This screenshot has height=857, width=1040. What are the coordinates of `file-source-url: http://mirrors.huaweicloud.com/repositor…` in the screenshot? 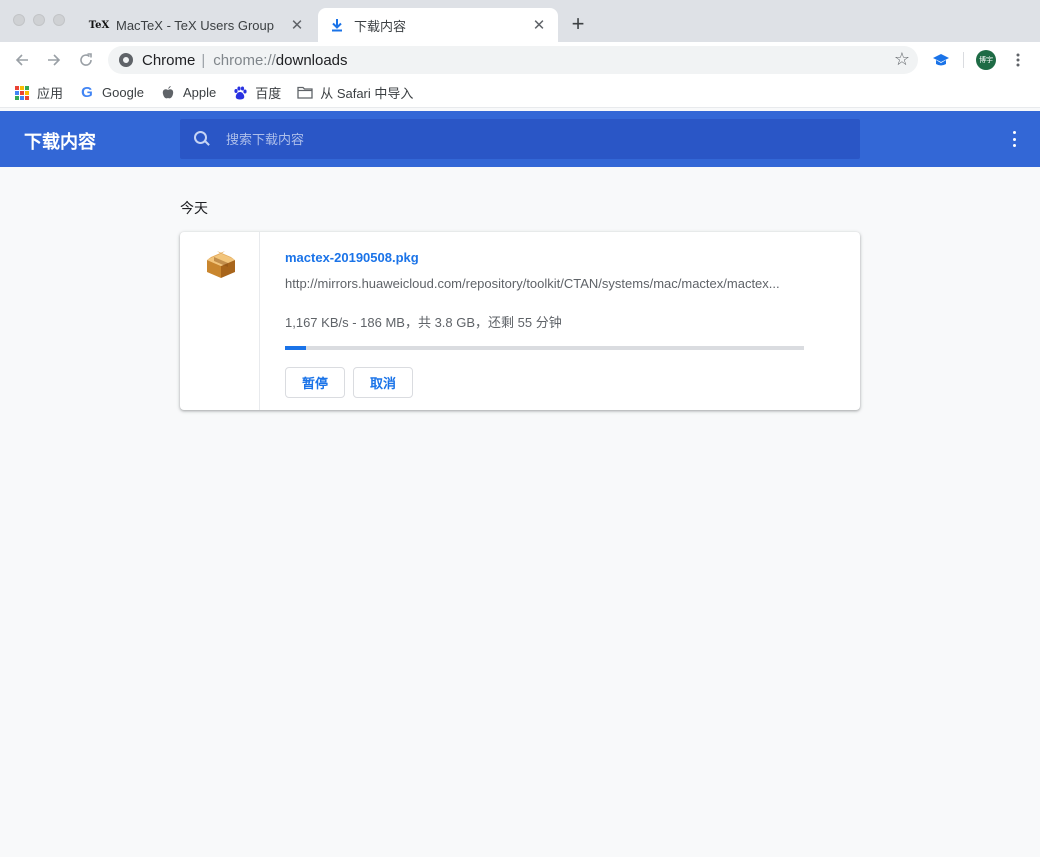 It's located at (545, 283).